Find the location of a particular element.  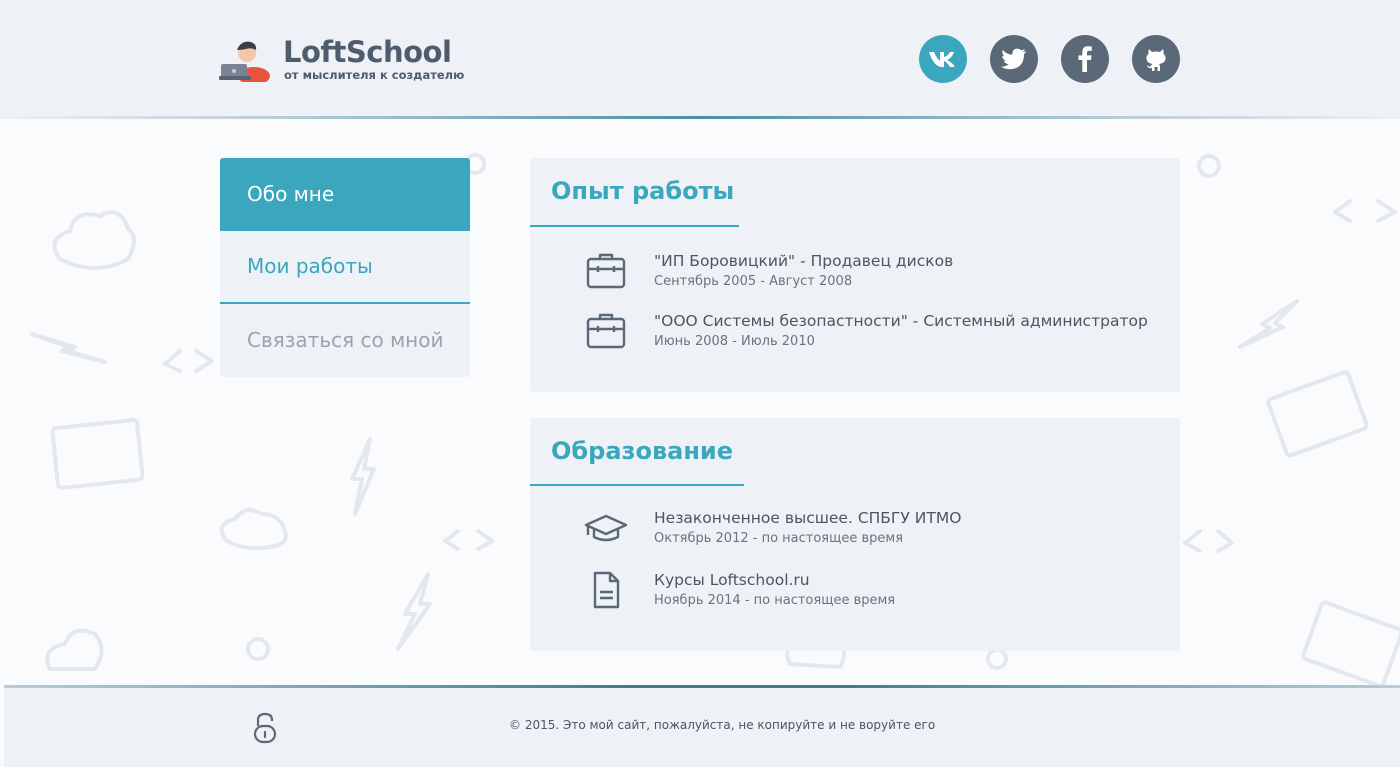

education-entry-title: Курсы Loftschool.ru is located at coordinates (732, 580).